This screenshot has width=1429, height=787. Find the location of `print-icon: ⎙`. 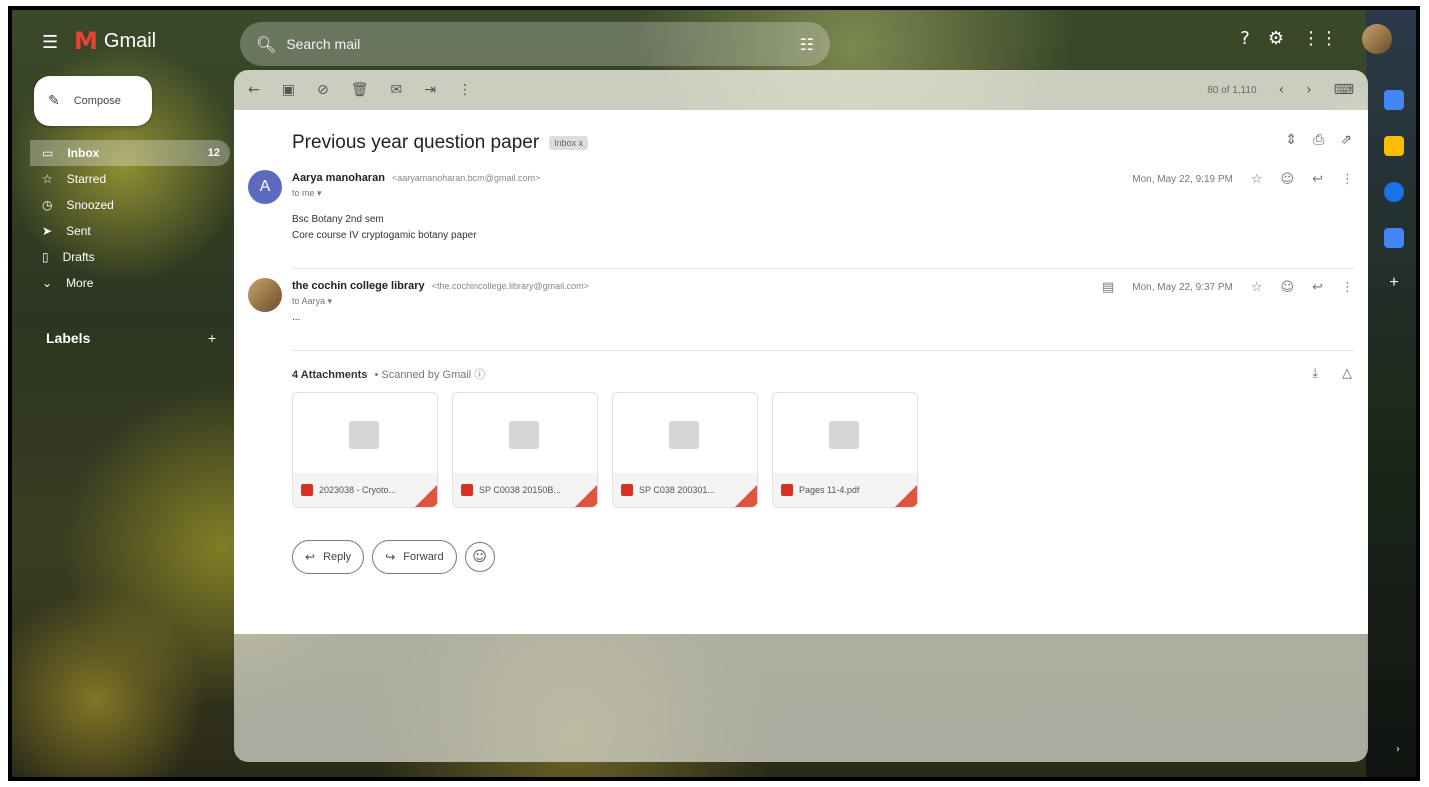

print-icon: ⎙ is located at coordinates (1318, 140).